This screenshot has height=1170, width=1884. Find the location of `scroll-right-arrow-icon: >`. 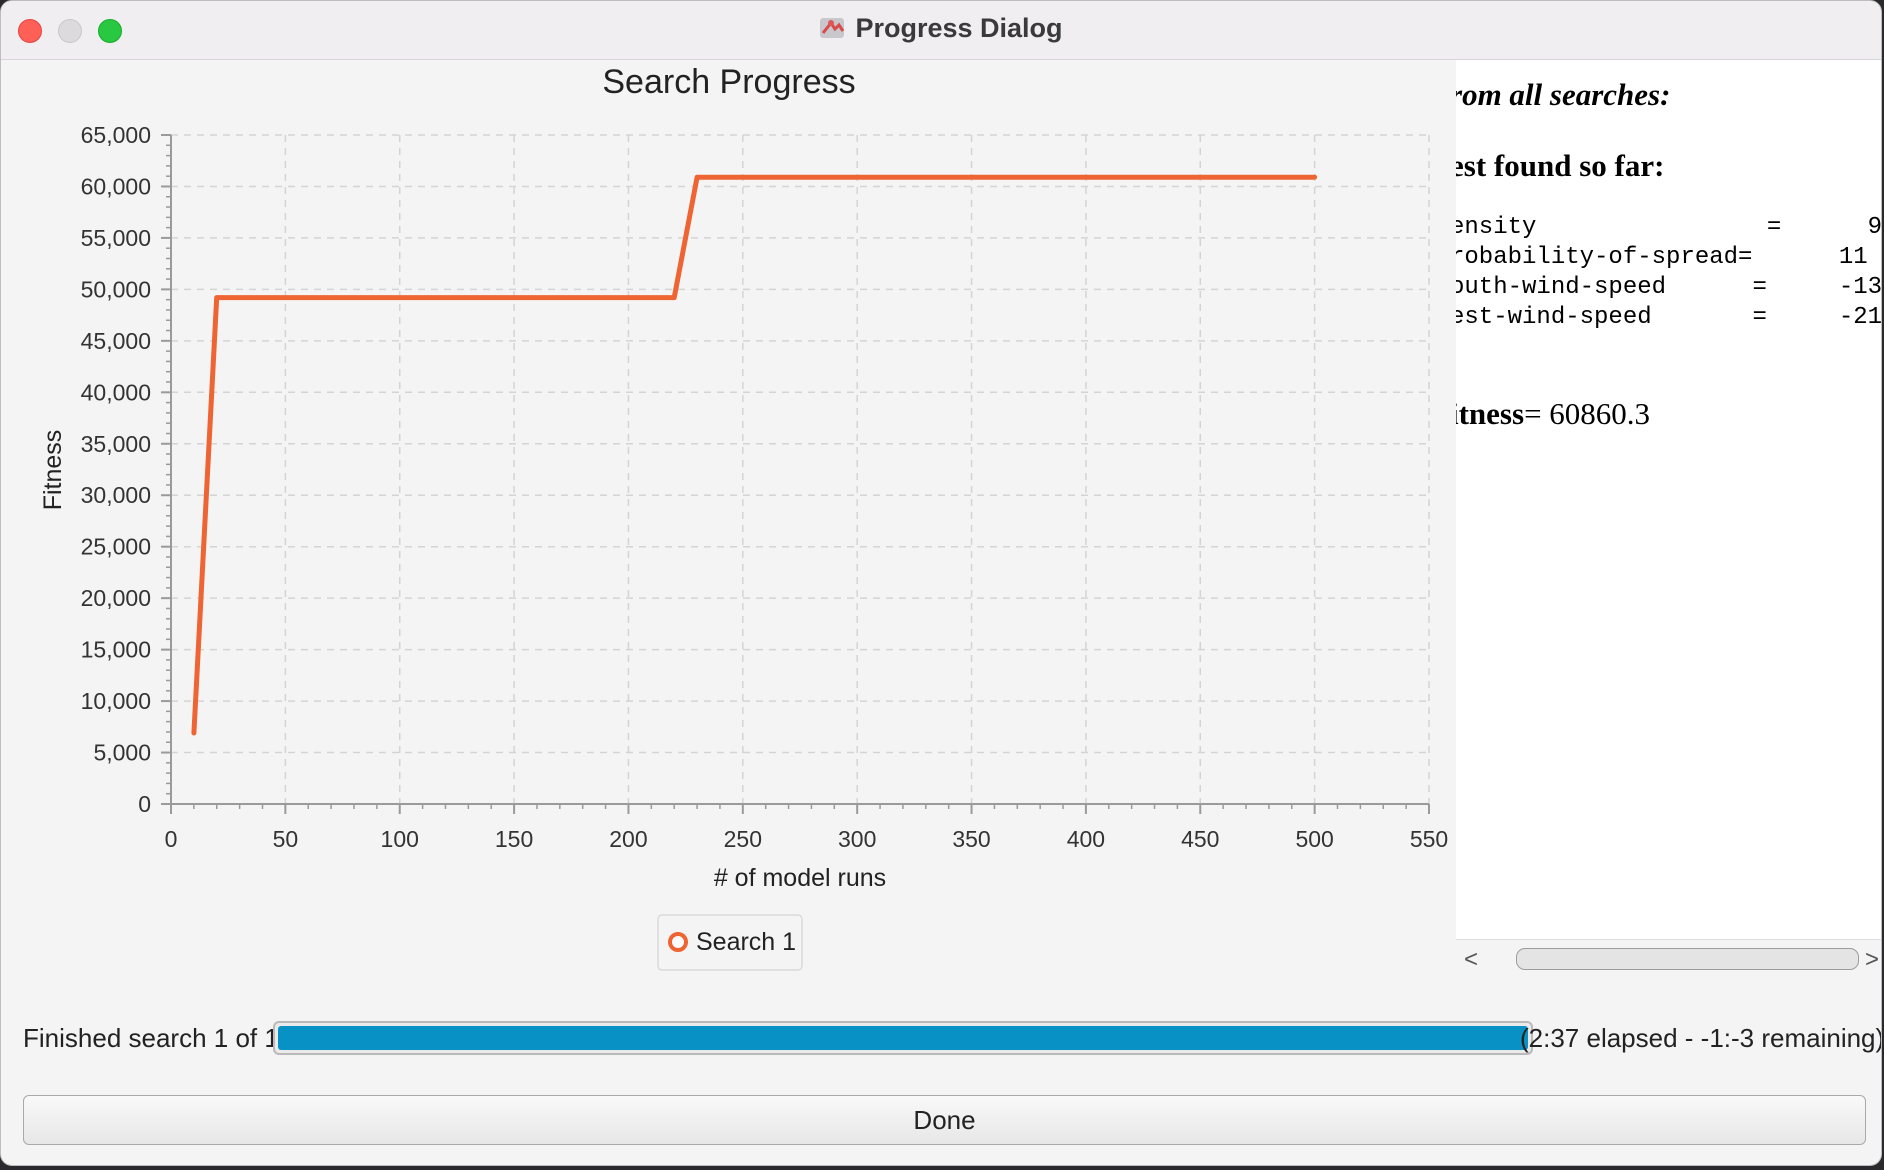

scroll-right-arrow-icon: > is located at coordinates (1872, 960).